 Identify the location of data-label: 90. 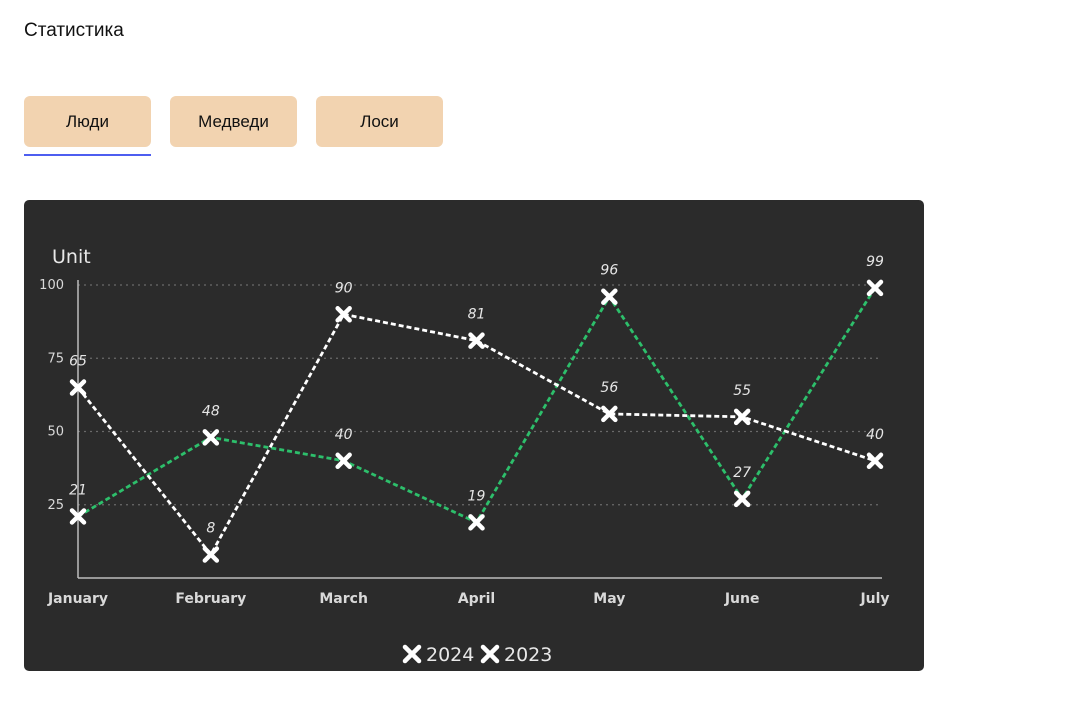
(344, 288).